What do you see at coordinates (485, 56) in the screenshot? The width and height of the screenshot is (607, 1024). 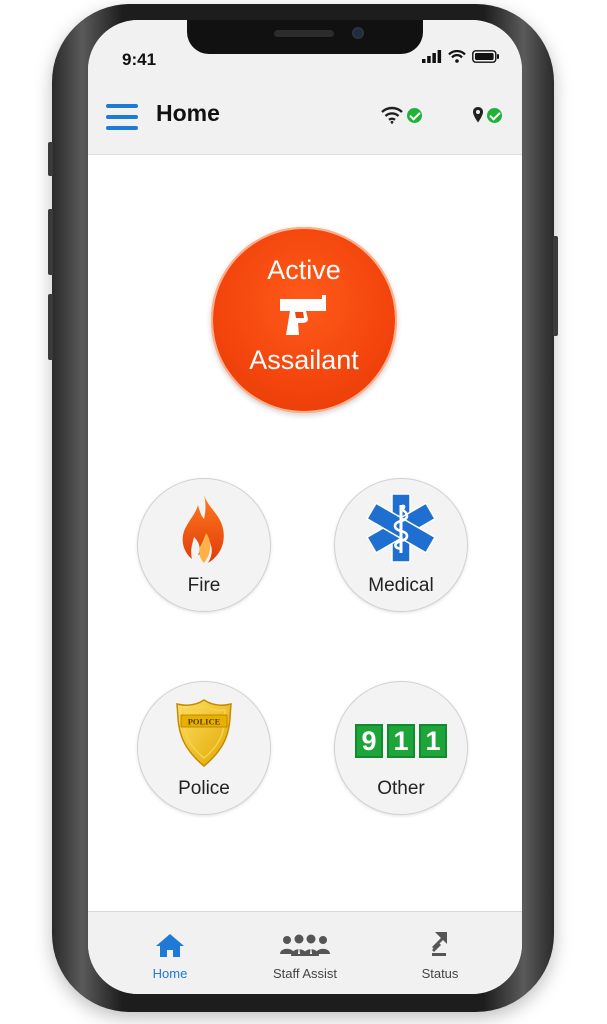 I see `battery-icon` at bounding box center [485, 56].